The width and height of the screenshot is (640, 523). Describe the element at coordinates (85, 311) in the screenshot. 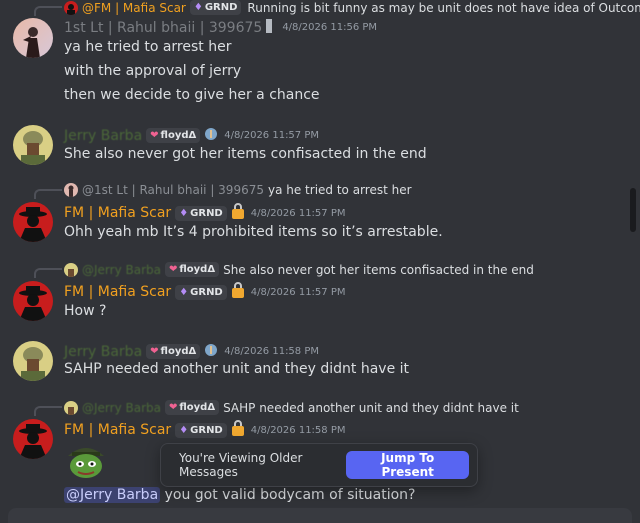

I see `message-text: How ?` at that location.